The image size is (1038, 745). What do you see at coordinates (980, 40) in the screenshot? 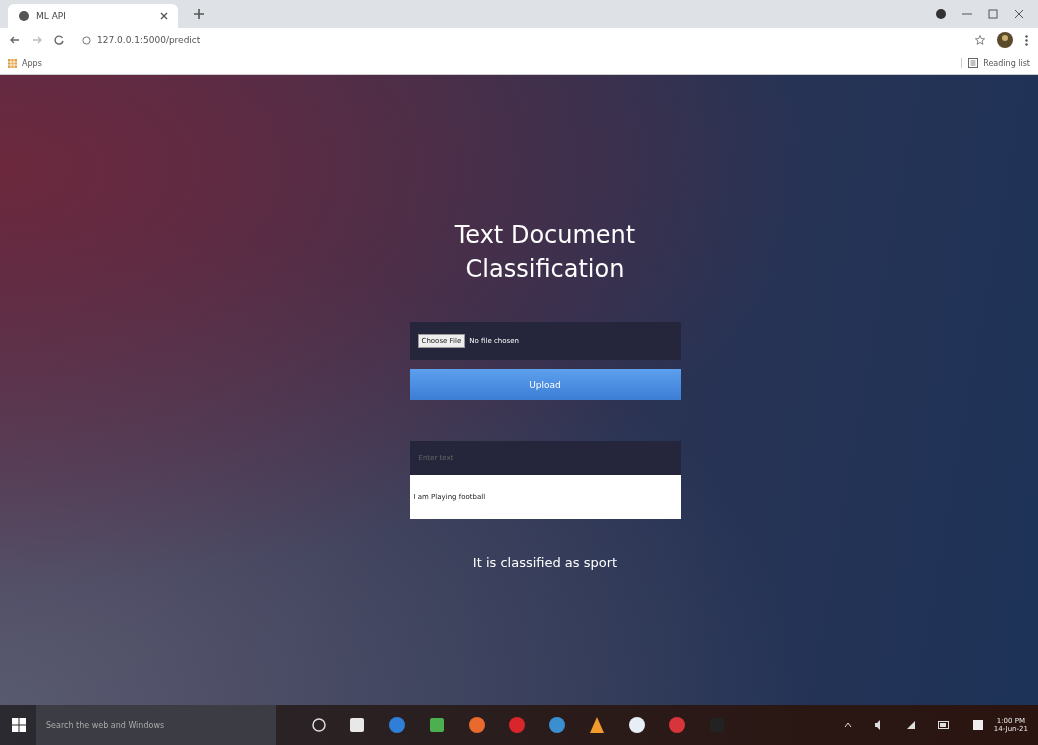
I see `star-icon` at bounding box center [980, 40].